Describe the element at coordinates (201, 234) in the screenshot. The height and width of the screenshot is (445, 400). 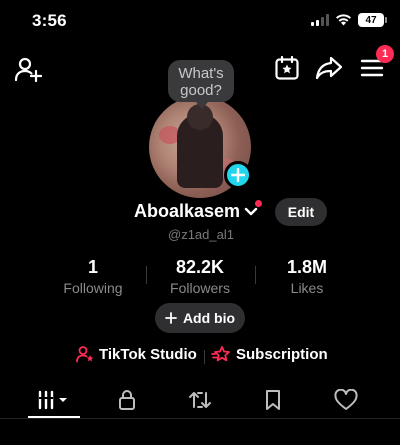
I see `user-handle: @z1ad_al1` at that location.